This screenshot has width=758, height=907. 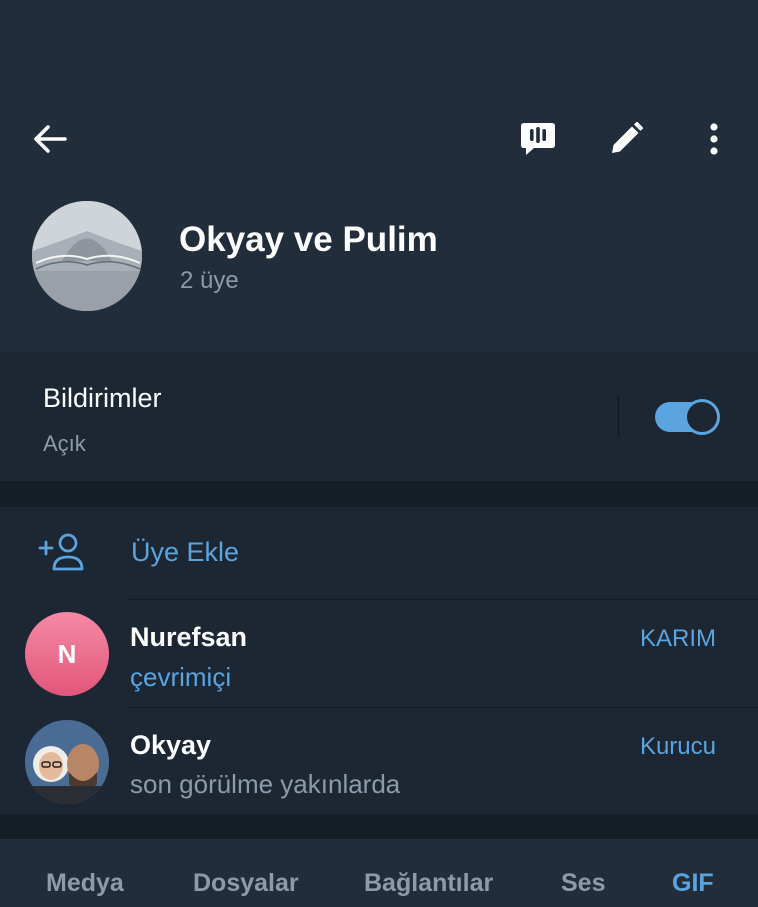 I want to click on notifications-toggle, so click(x=687, y=417).